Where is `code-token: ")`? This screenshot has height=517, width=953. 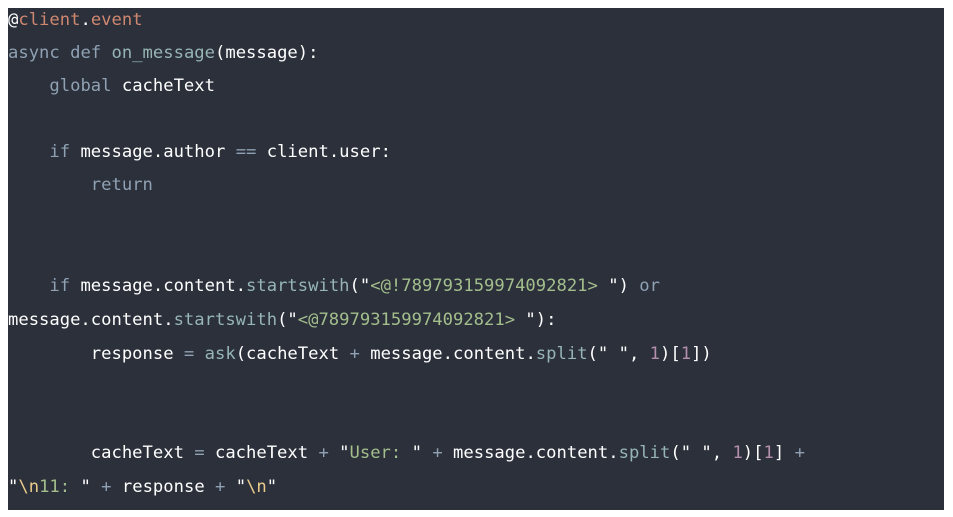
code-token: ") is located at coordinates (624, 286).